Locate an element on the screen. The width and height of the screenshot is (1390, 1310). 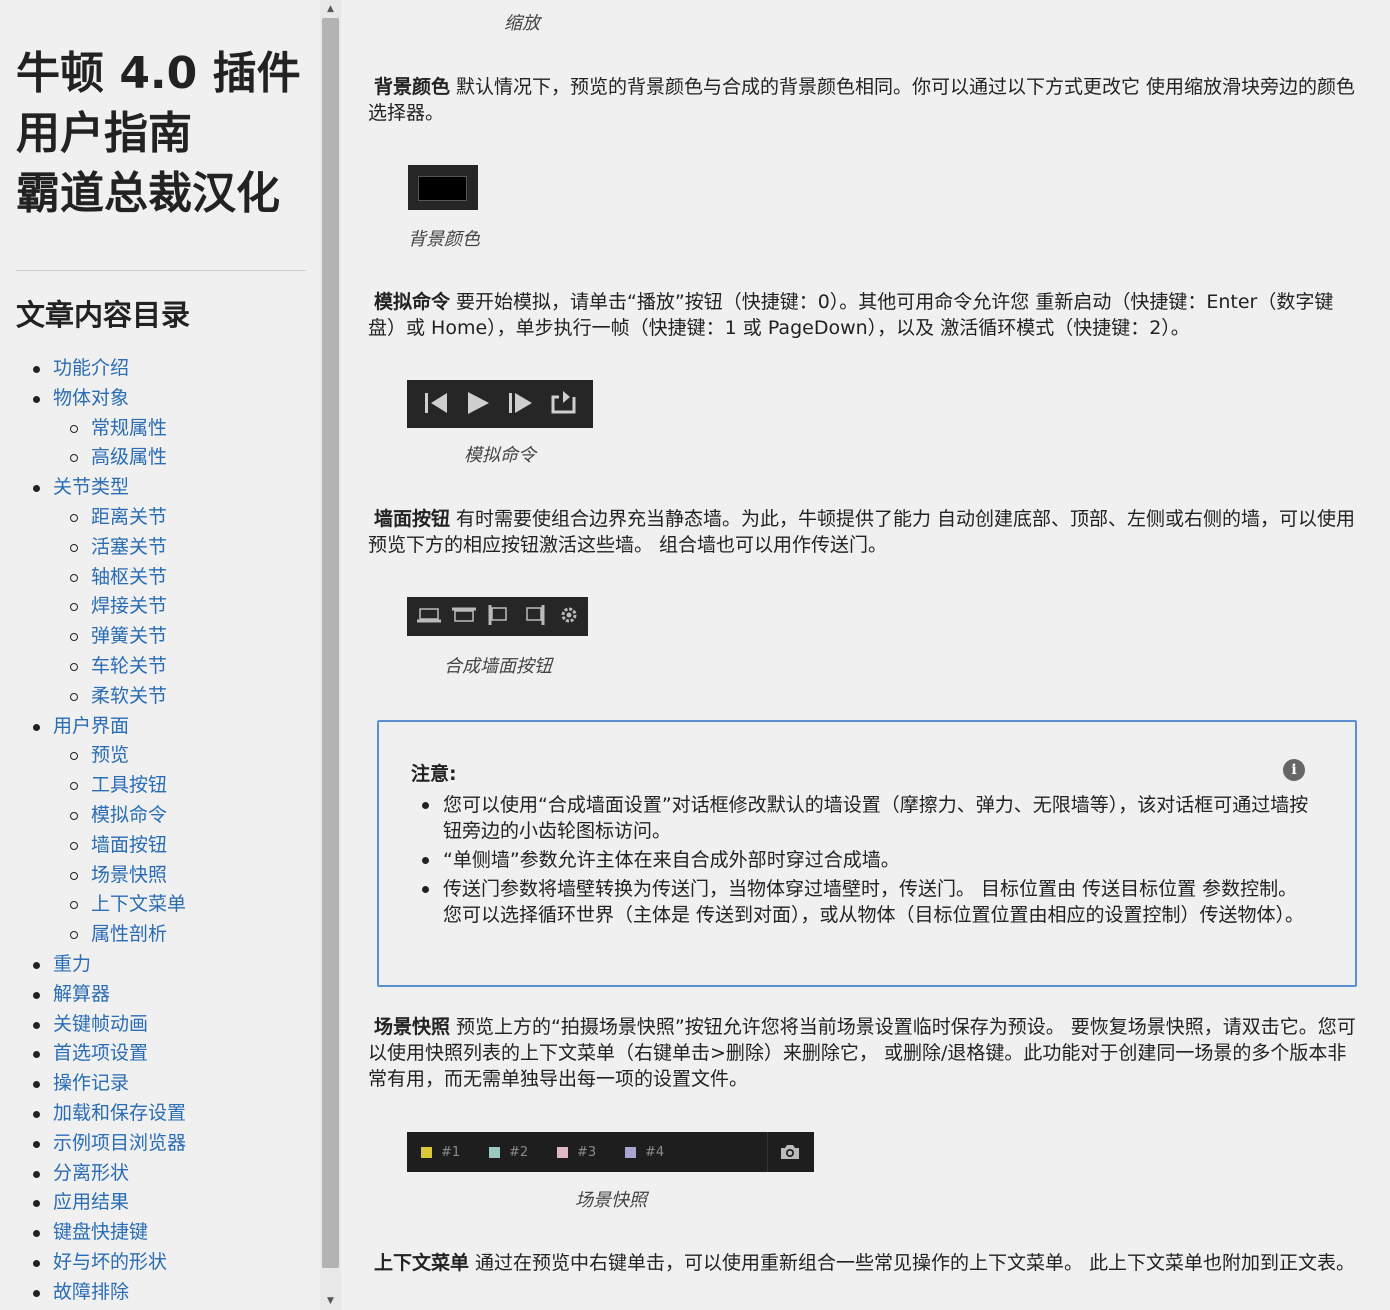
snapshot-slot-label: #2 is located at coordinates (519, 1152).